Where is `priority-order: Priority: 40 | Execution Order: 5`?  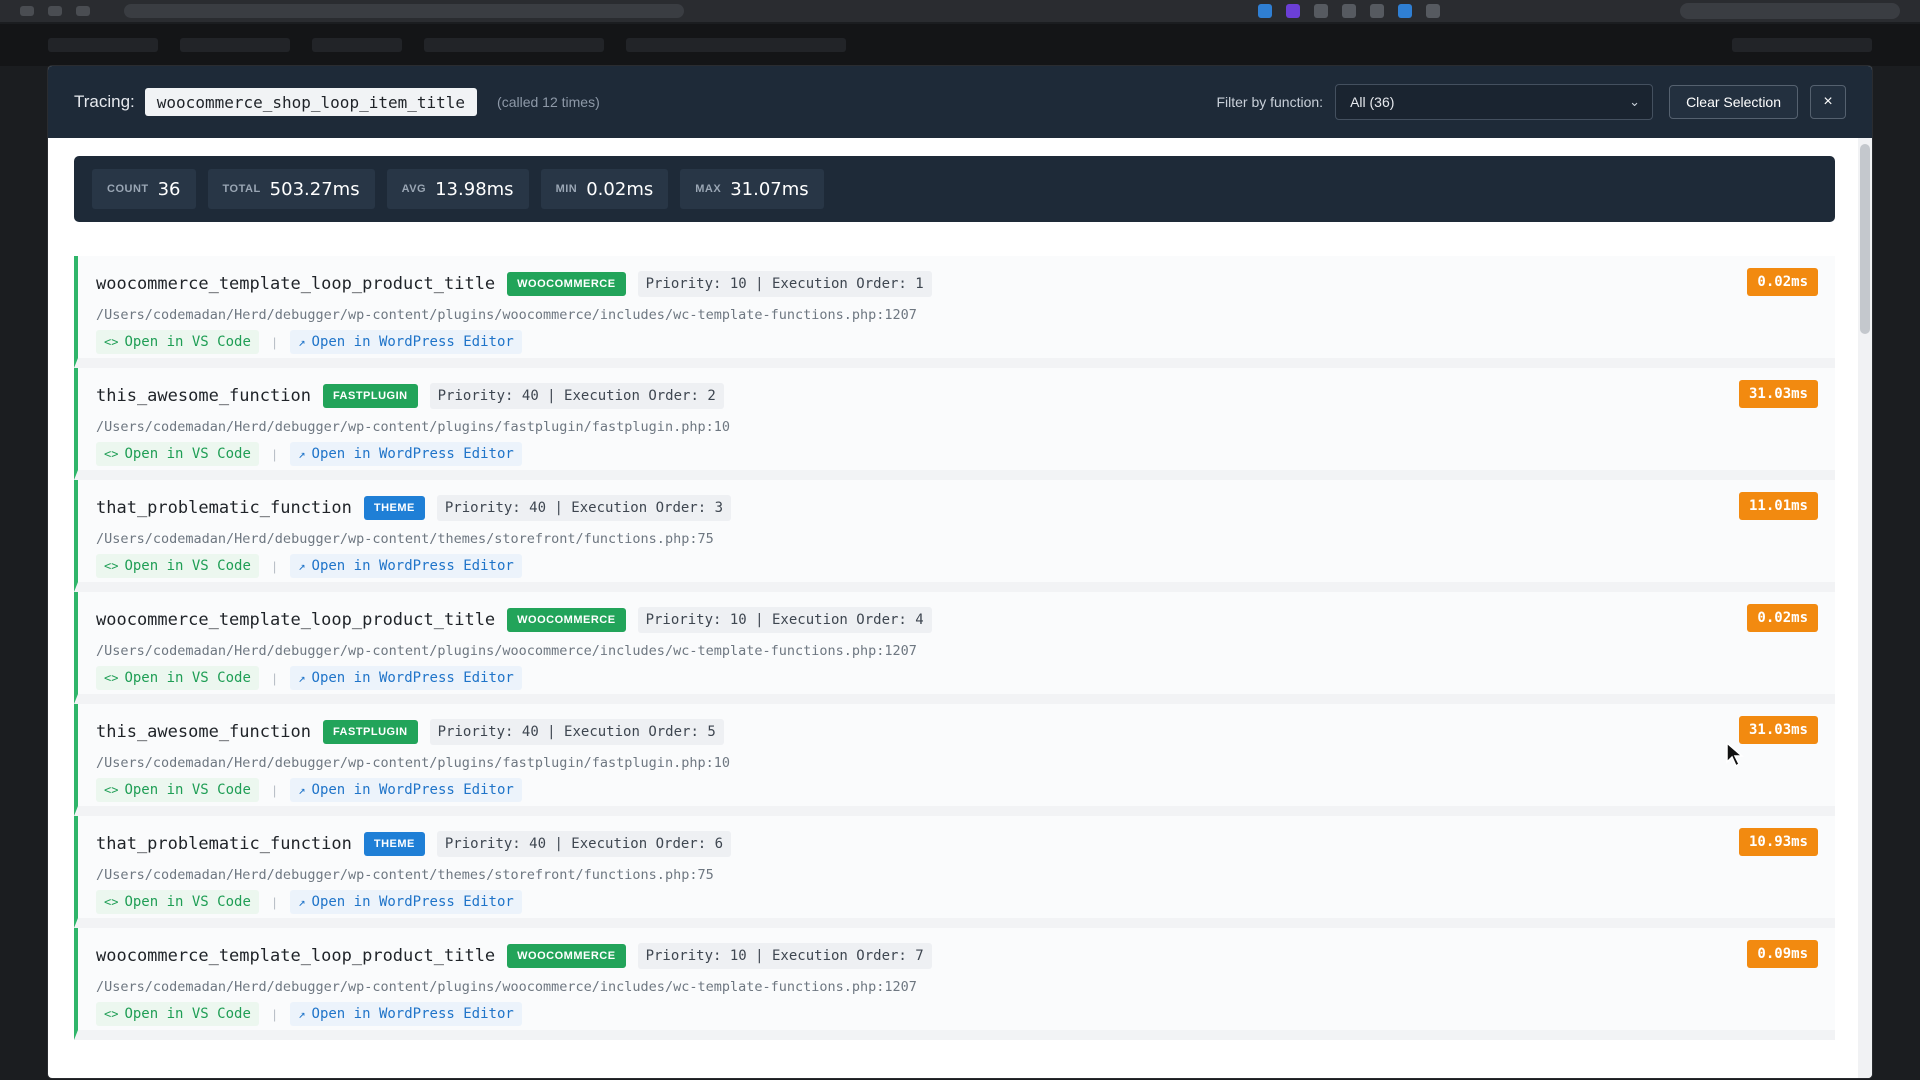 priority-order: Priority: 40 | Execution Order: 5 is located at coordinates (576, 732).